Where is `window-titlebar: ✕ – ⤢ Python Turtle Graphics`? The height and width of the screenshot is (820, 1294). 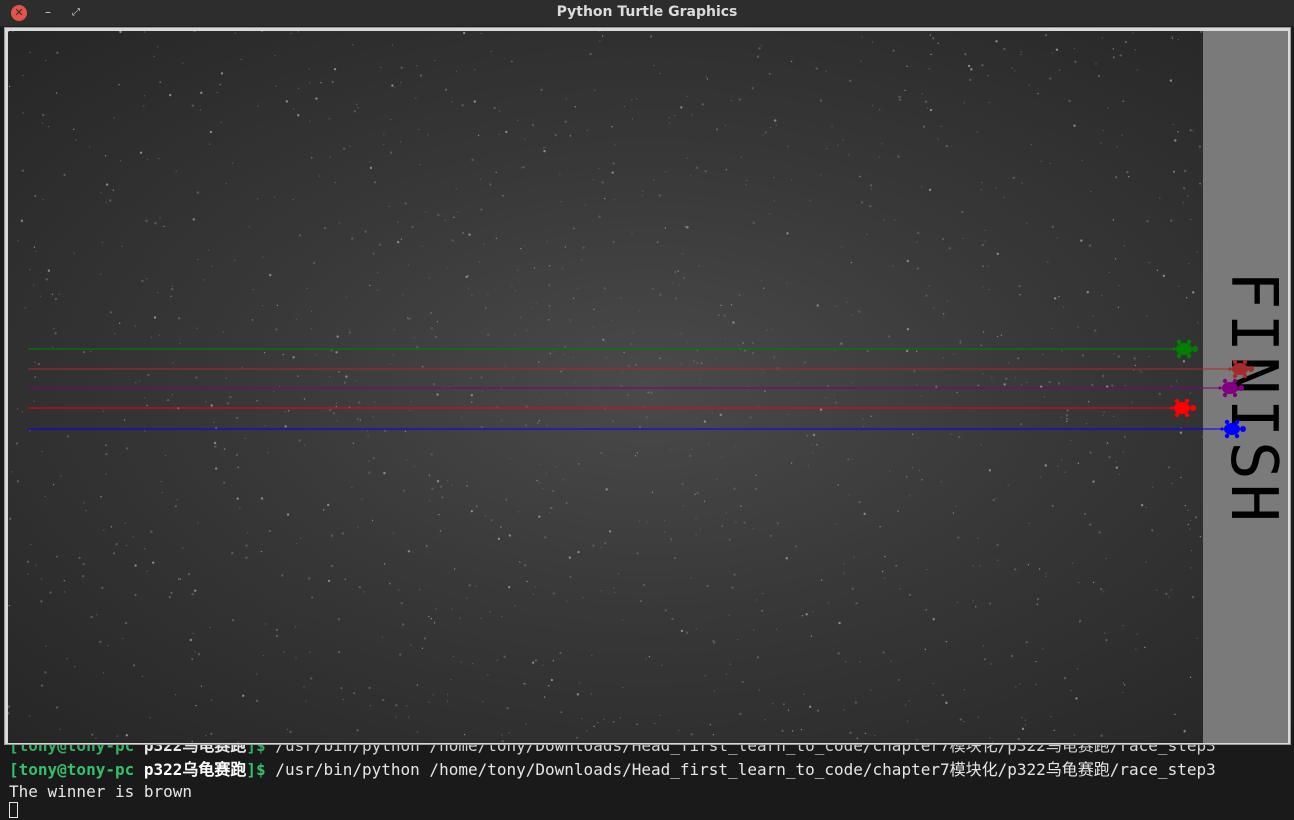
window-titlebar: ✕ – ⤢ Python Turtle Graphics is located at coordinates (647, 13).